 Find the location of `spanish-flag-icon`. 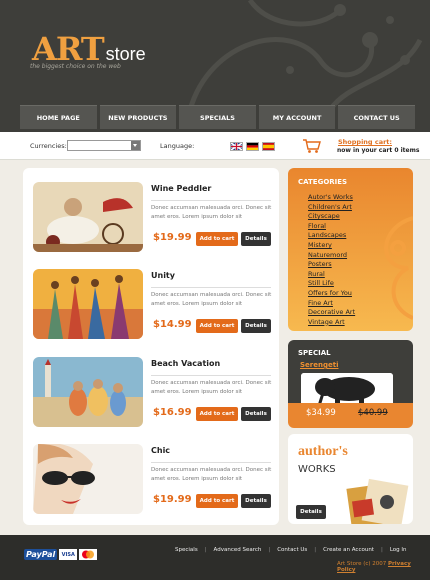

spanish-flag-icon is located at coordinates (268, 146).